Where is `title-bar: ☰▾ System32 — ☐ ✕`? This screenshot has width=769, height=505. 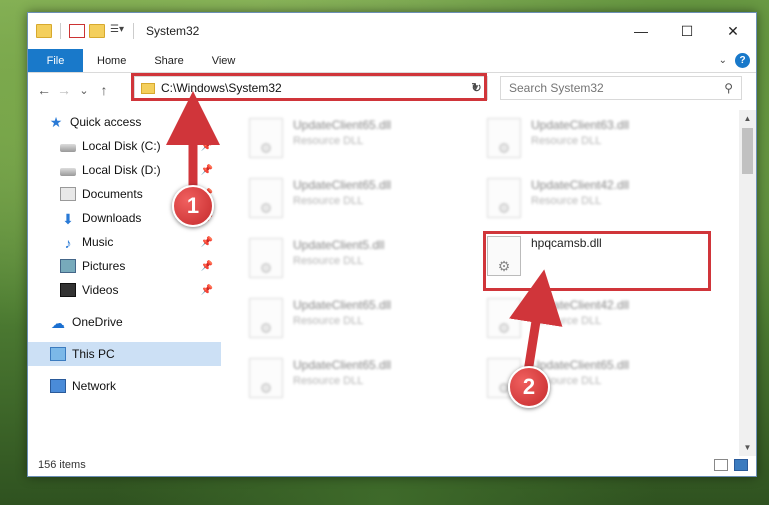
title-bar: ☰▾ System32 — ☐ ✕ is located at coordinates (392, 31).